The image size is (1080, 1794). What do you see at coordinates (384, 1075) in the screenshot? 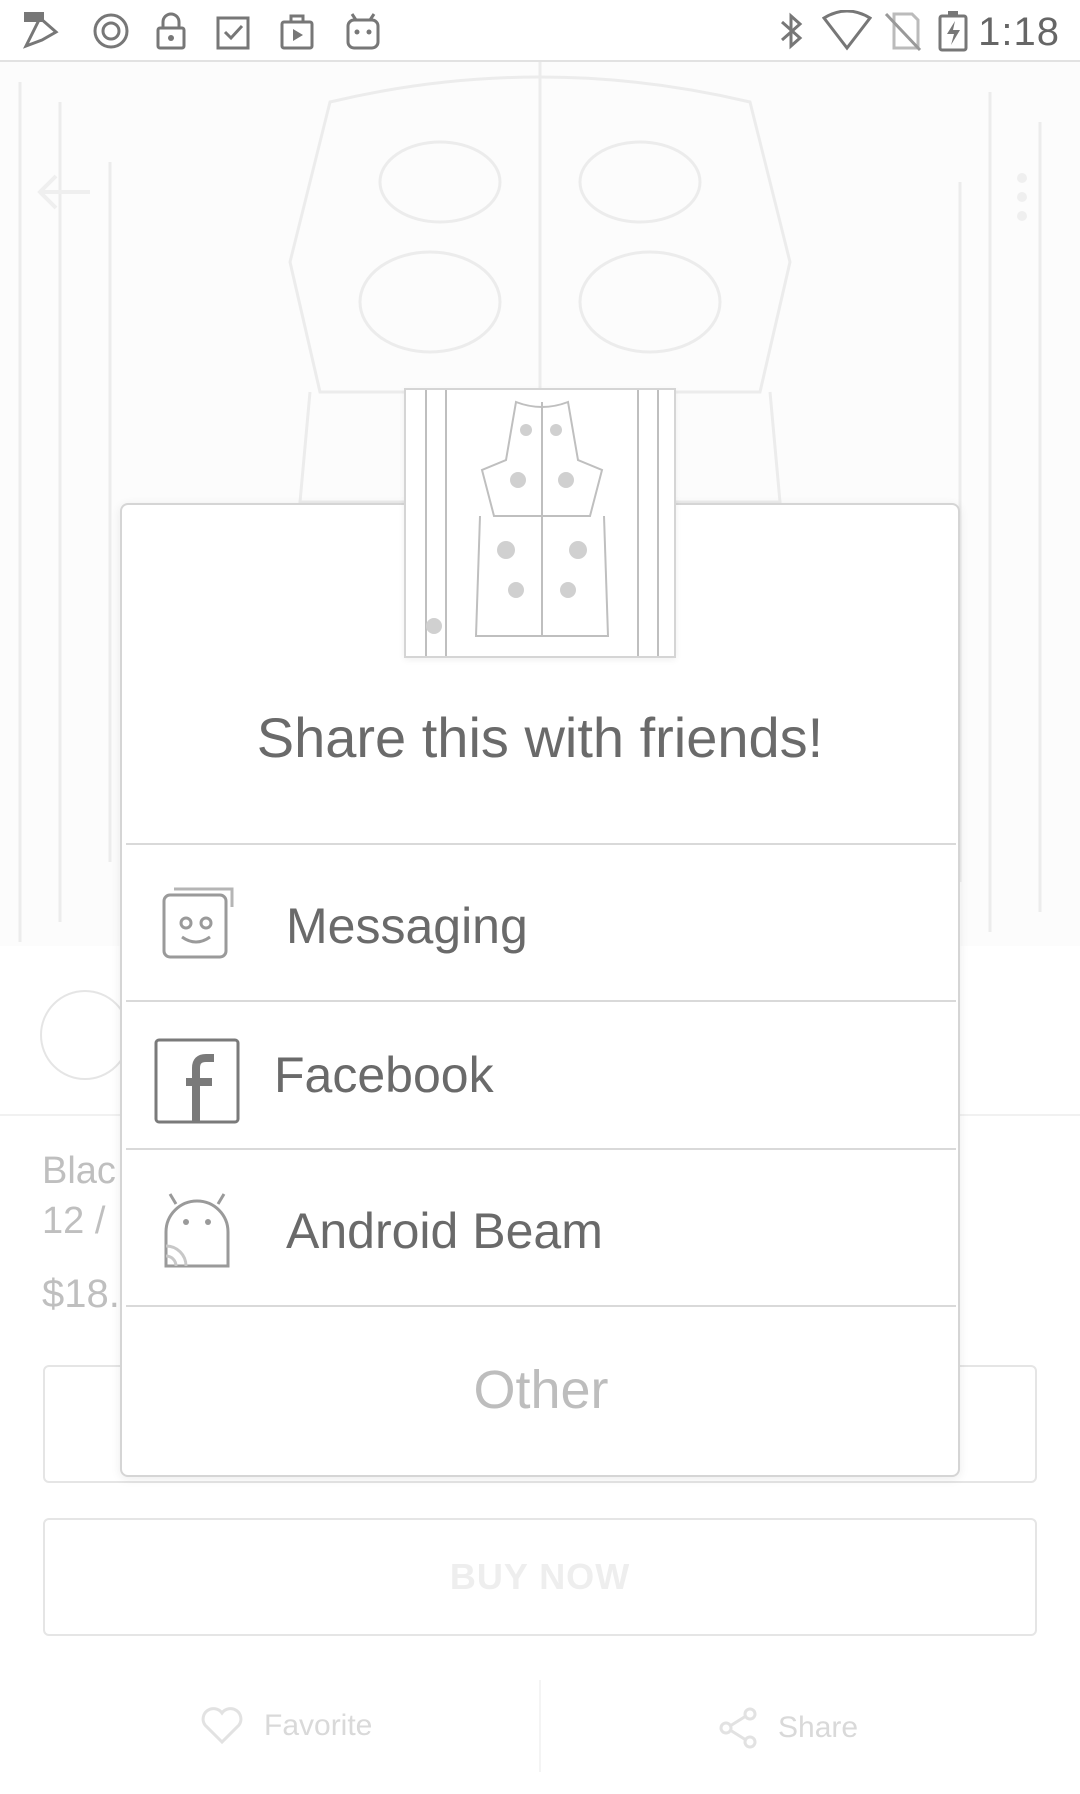
I see `facebook-label: Facebook` at bounding box center [384, 1075].